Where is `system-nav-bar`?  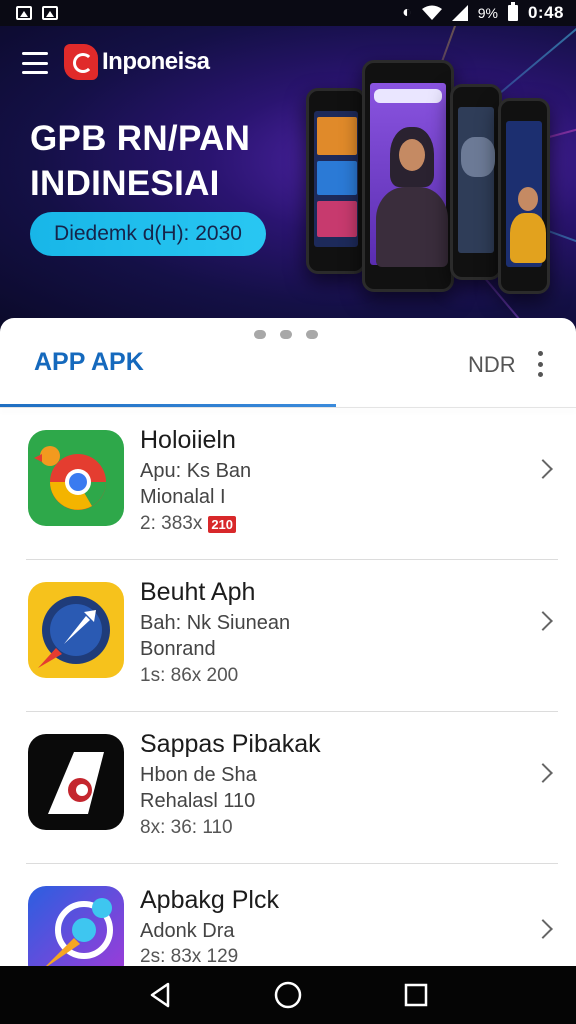
system-nav-bar is located at coordinates (288, 995).